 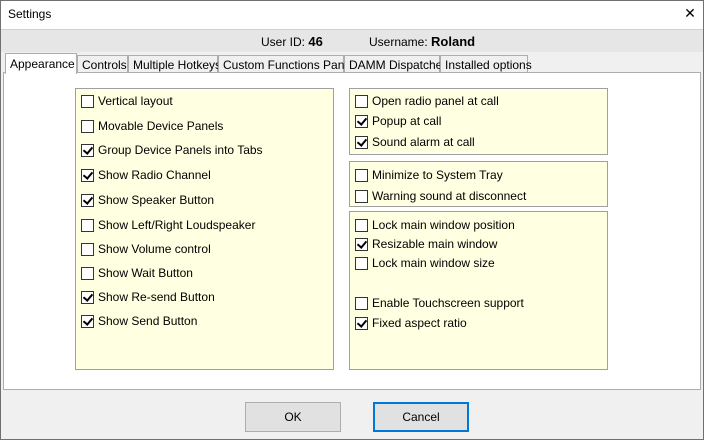 What do you see at coordinates (443, 225) in the screenshot?
I see `option-label: Lock main window position` at bounding box center [443, 225].